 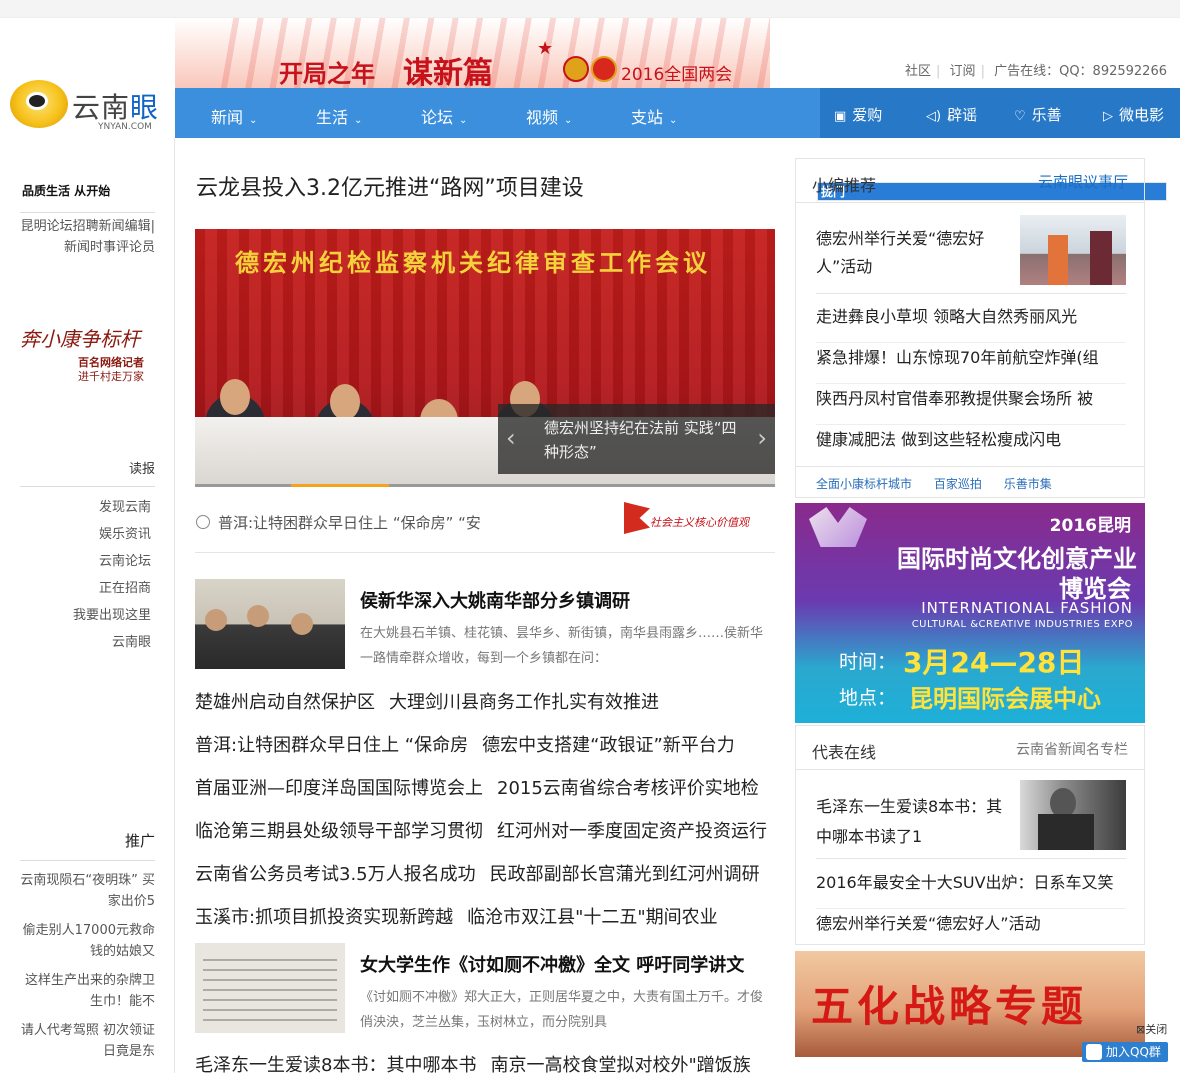 I want to click on chevron-left-icon: ‹, so click(x=511, y=438).